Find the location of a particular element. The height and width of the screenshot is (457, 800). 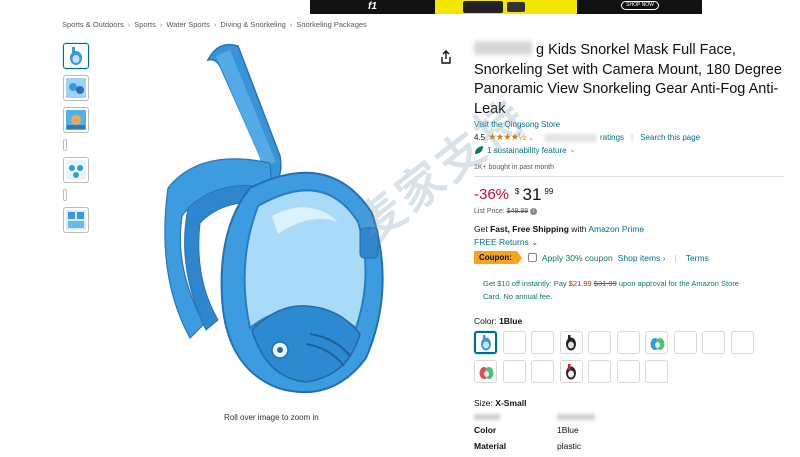

price-fraction: 99 is located at coordinates (549, 191).